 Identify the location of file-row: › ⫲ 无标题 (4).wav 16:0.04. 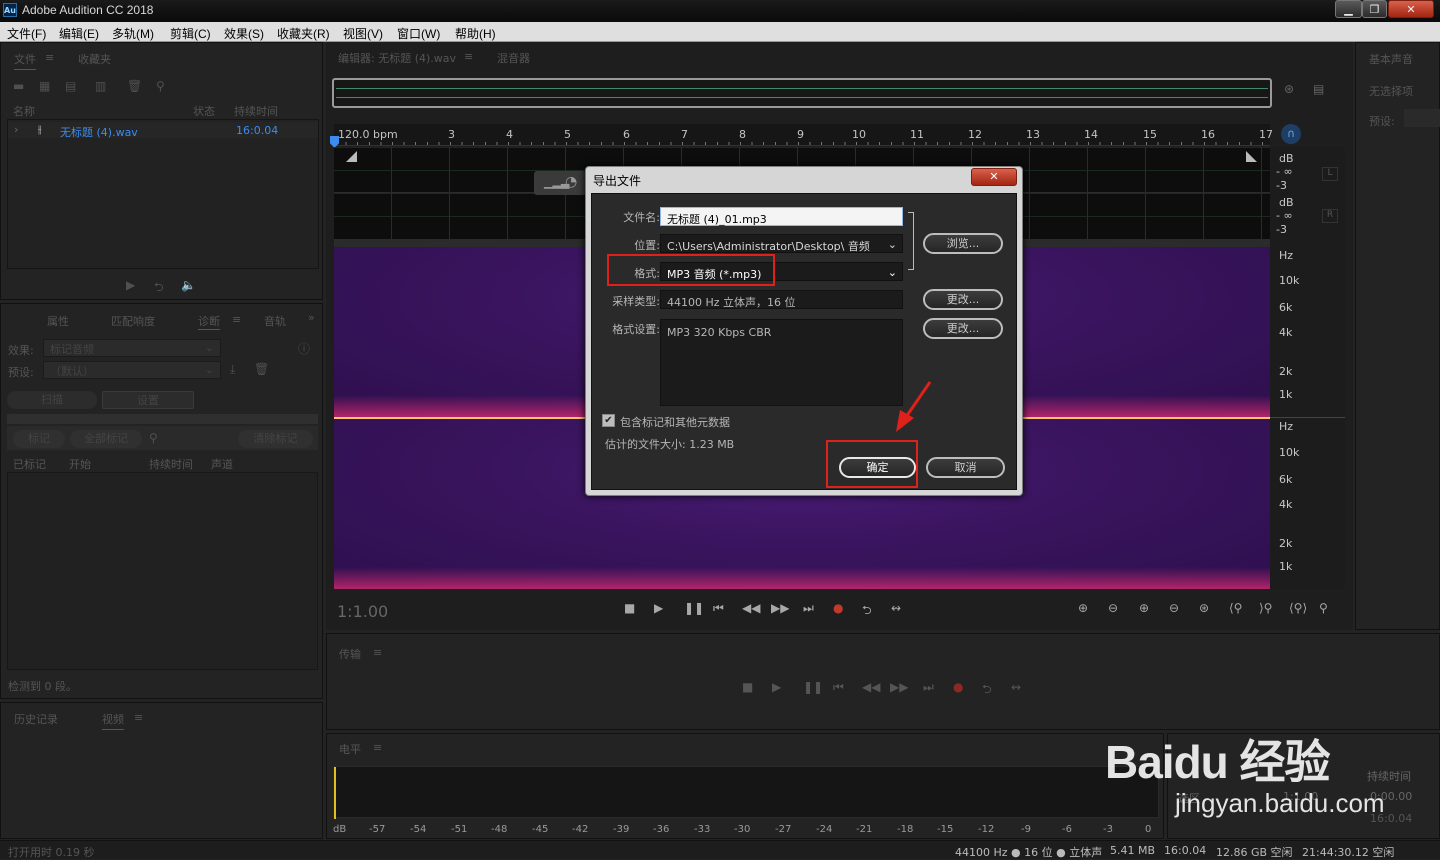
(163, 130).